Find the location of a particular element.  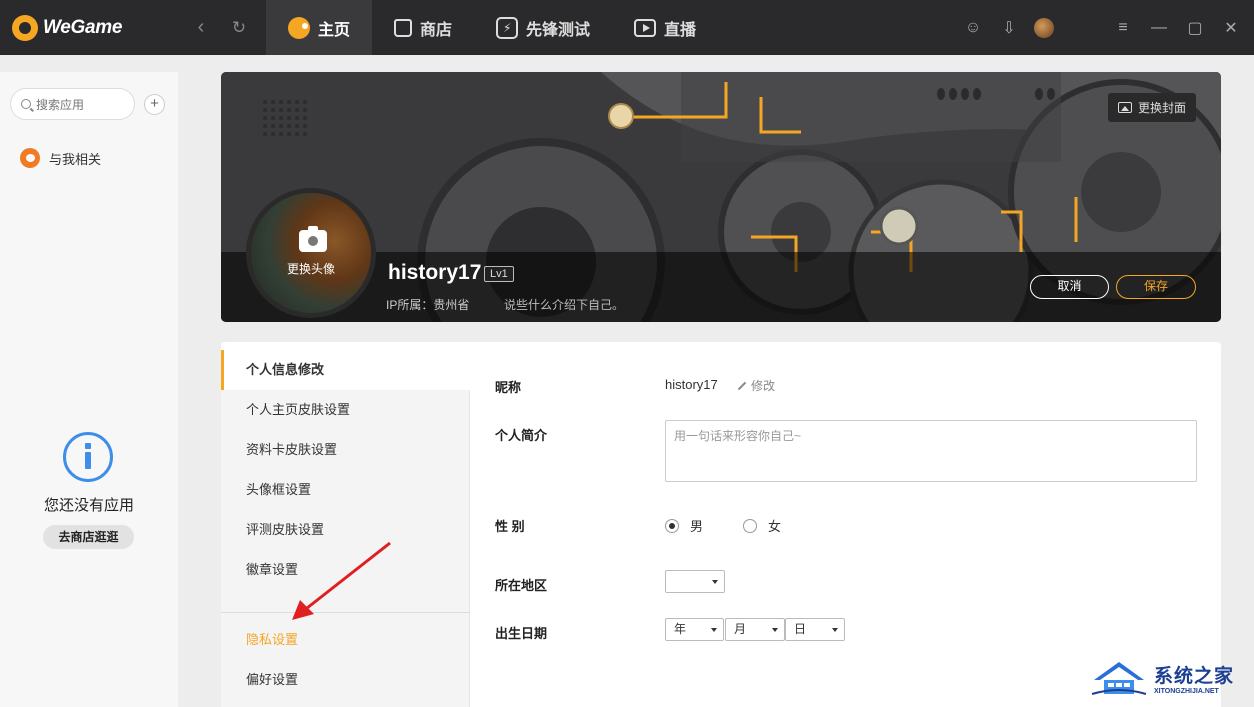

tab-beta-test: ⚡ 先锋测试 is located at coordinates (543, 27).